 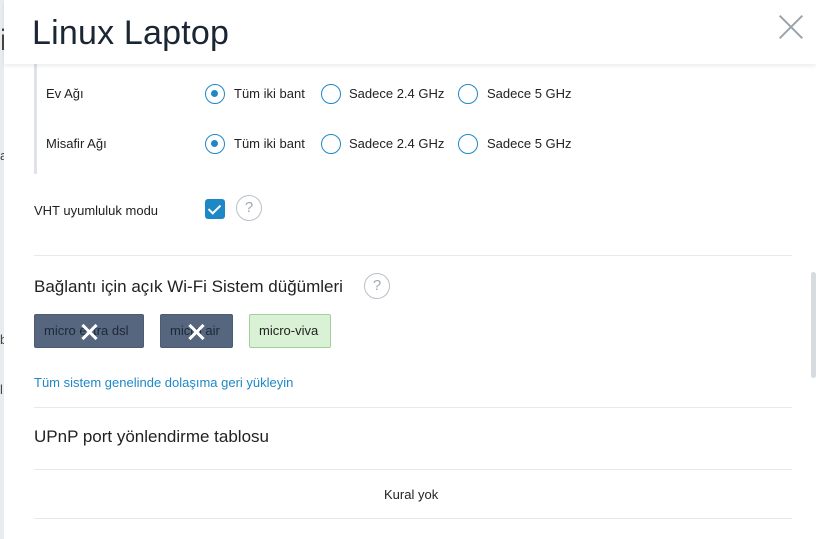 What do you see at coordinates (269, 93) in the screenshot?
I see `home-radio-label: Tüm iki bant` at bounding box center [269, 93].